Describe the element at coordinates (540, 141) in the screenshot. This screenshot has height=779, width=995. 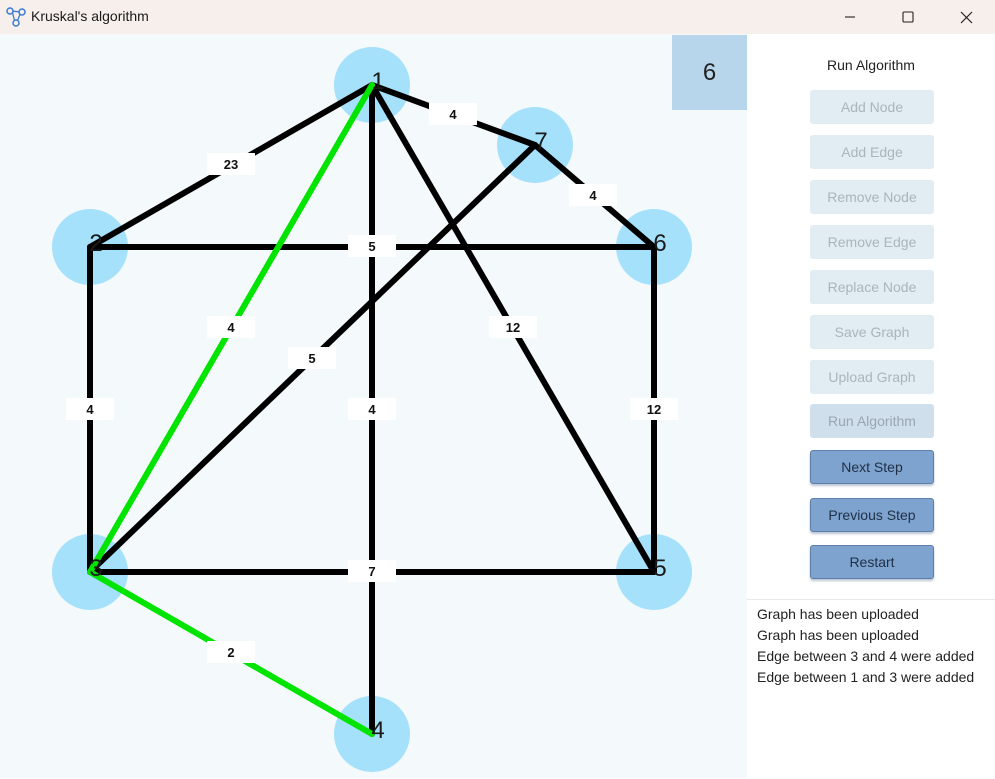
I see `graph-node-label: 7` at that location.